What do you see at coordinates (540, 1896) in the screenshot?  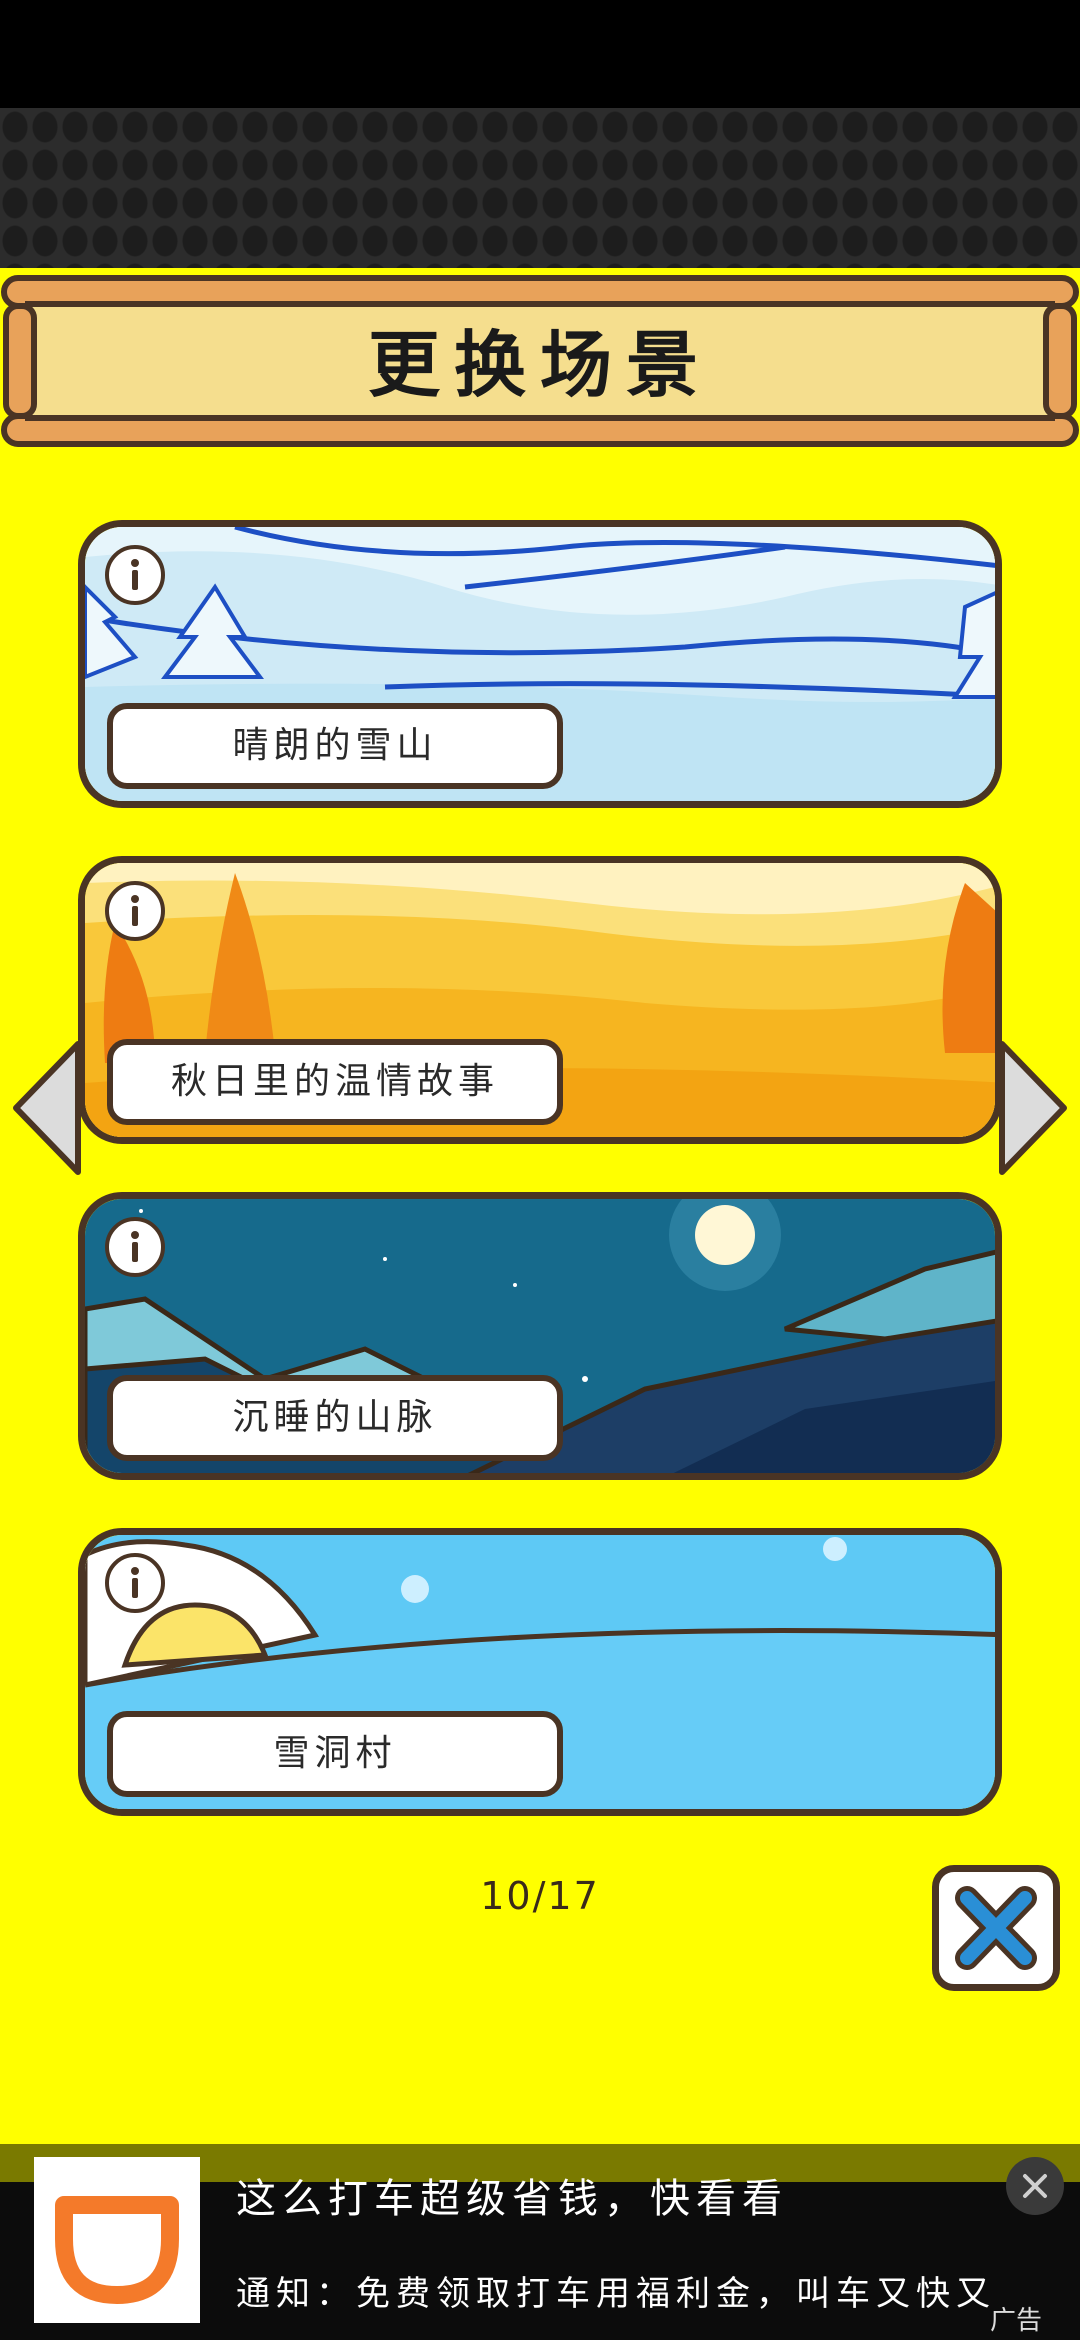 I see `page-indicator: 10/17` at bounding box center [540, 1896].